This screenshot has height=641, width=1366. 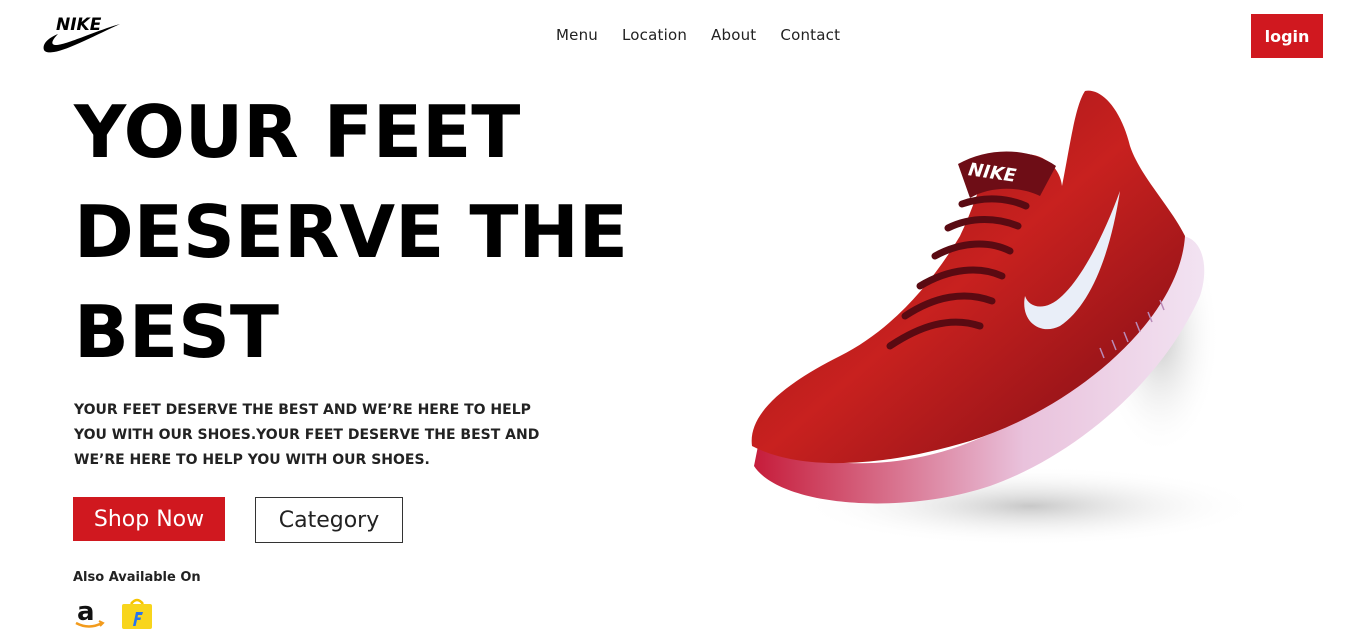 What do you see at coordinates (86, 612) in the screenshot?
I see `svg-text: a` at bounding box center [86, 612].